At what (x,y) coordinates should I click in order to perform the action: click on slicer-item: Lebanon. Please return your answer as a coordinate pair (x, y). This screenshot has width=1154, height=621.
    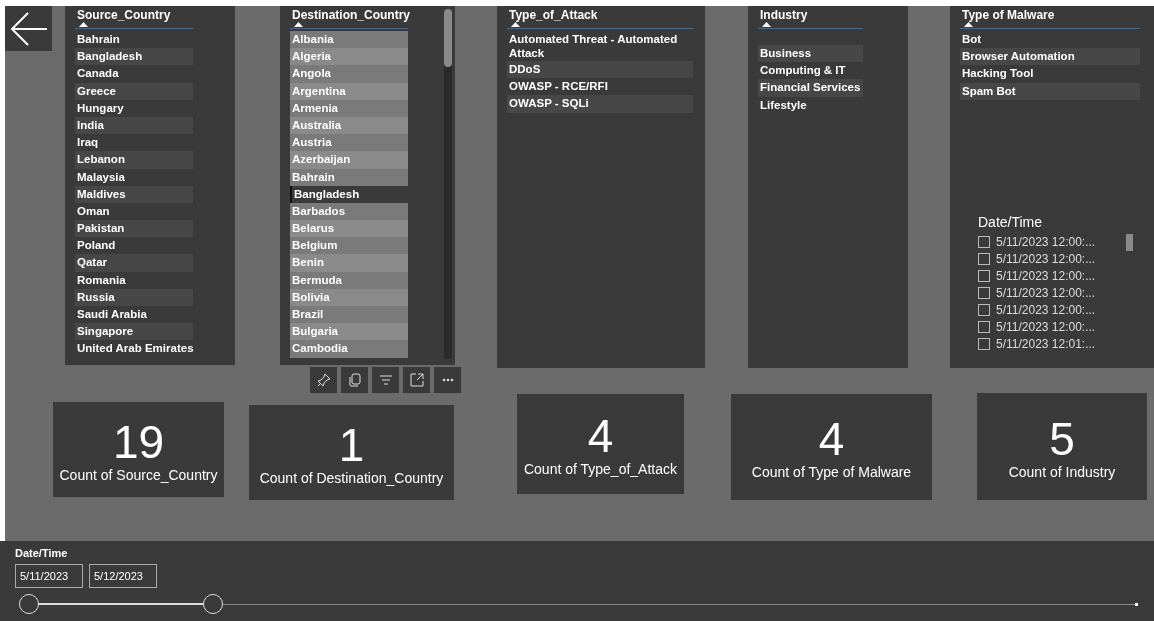
    Looking at the image, I should click on (134, 160).